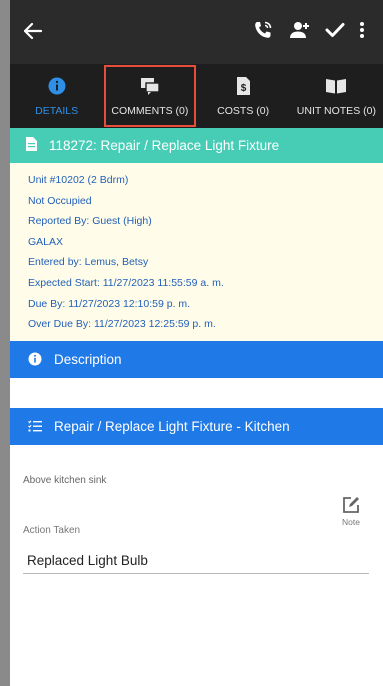  I want to click on work-order-header: 118272: Repair / Replace Light Fixture, so click(196, 145).